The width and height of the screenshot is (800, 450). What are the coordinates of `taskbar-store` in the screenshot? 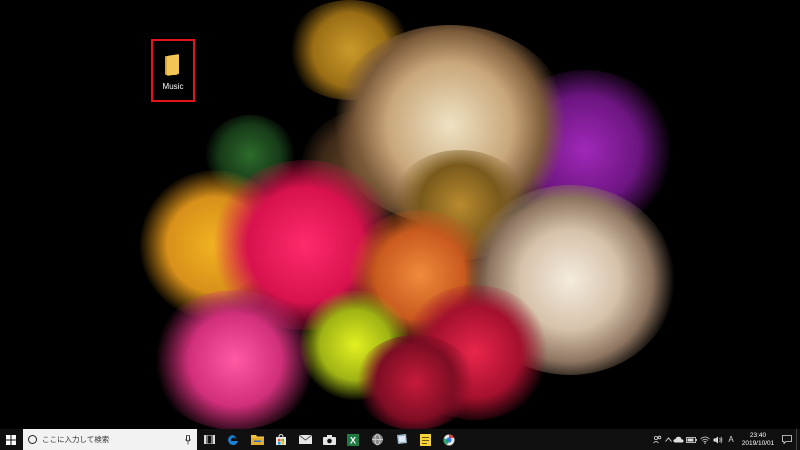 It's located at (281, 439).